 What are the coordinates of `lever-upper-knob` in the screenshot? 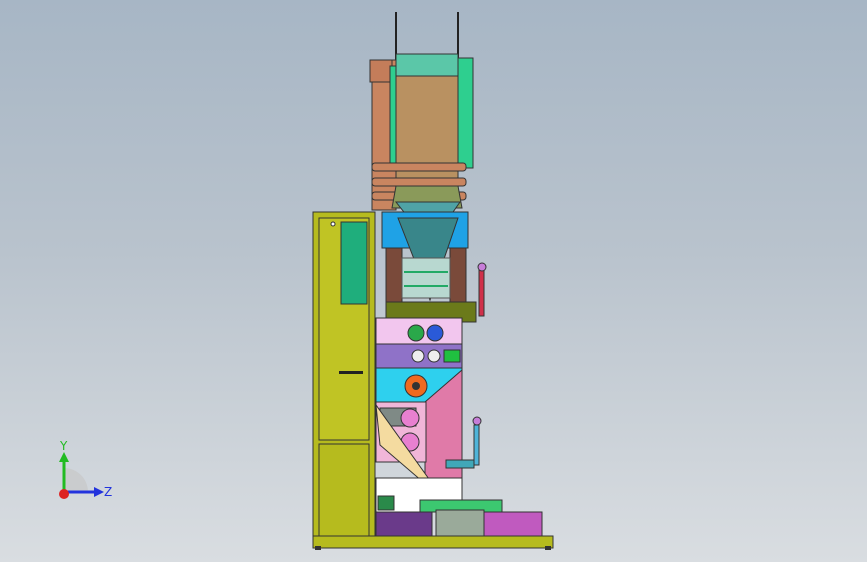 It's located at (482, 267).